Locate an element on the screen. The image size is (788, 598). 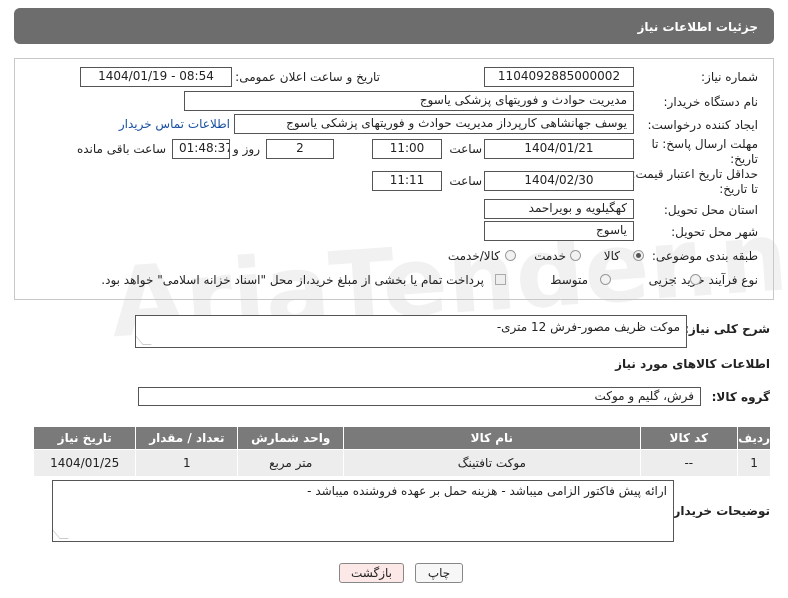
goods-section-title: اطلاعات کالاهای مورد نیاز is located at coordinates (692, 364).